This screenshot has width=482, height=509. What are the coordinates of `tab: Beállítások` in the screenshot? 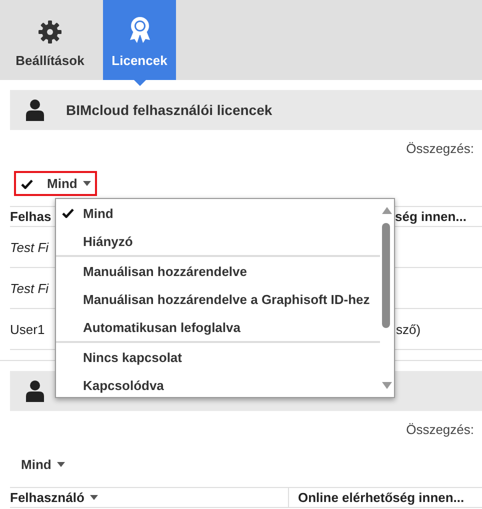 It's located at (50, 40).